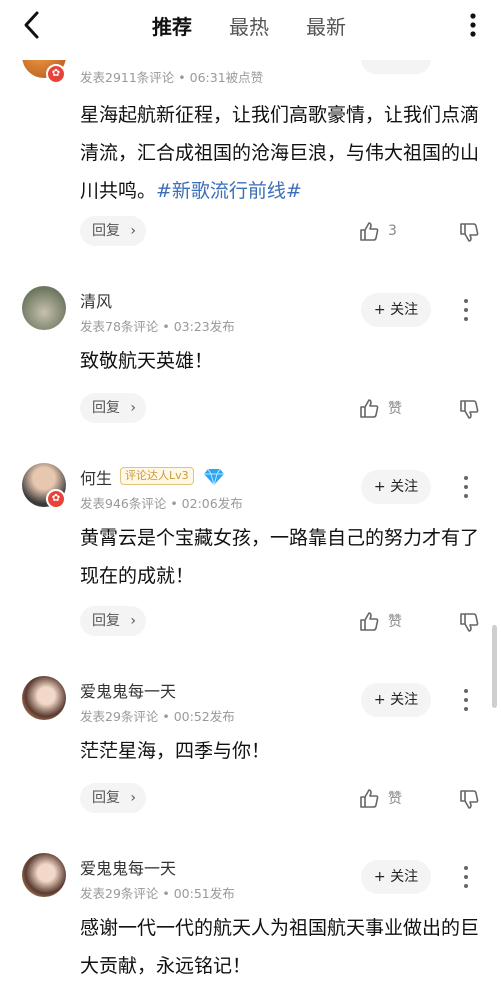 The width and height of the screenshot is (501, 992). I want to click on top-bar: 推荐 最热 最新, so click(250, 25).